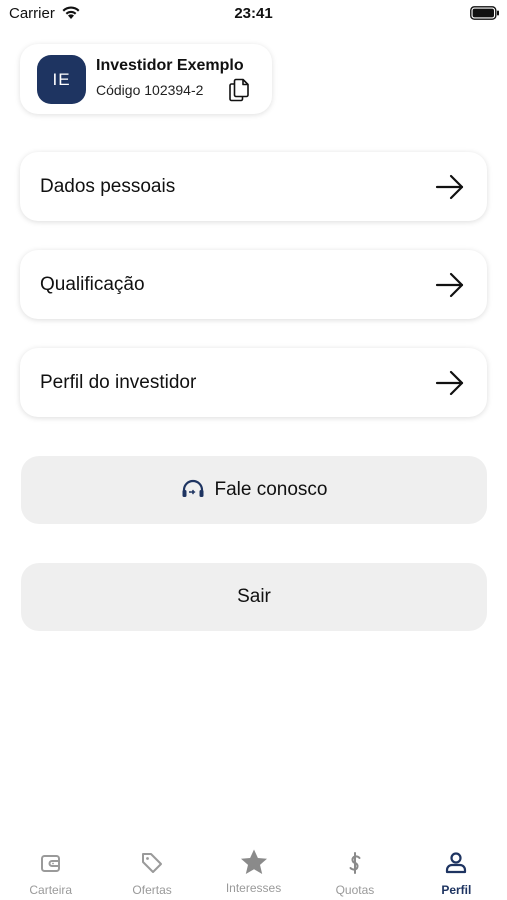  What do you see at coordinates (253, 888) in the screenshot?
I see `tab-label: Interesses` at bounding box center [253, 888].